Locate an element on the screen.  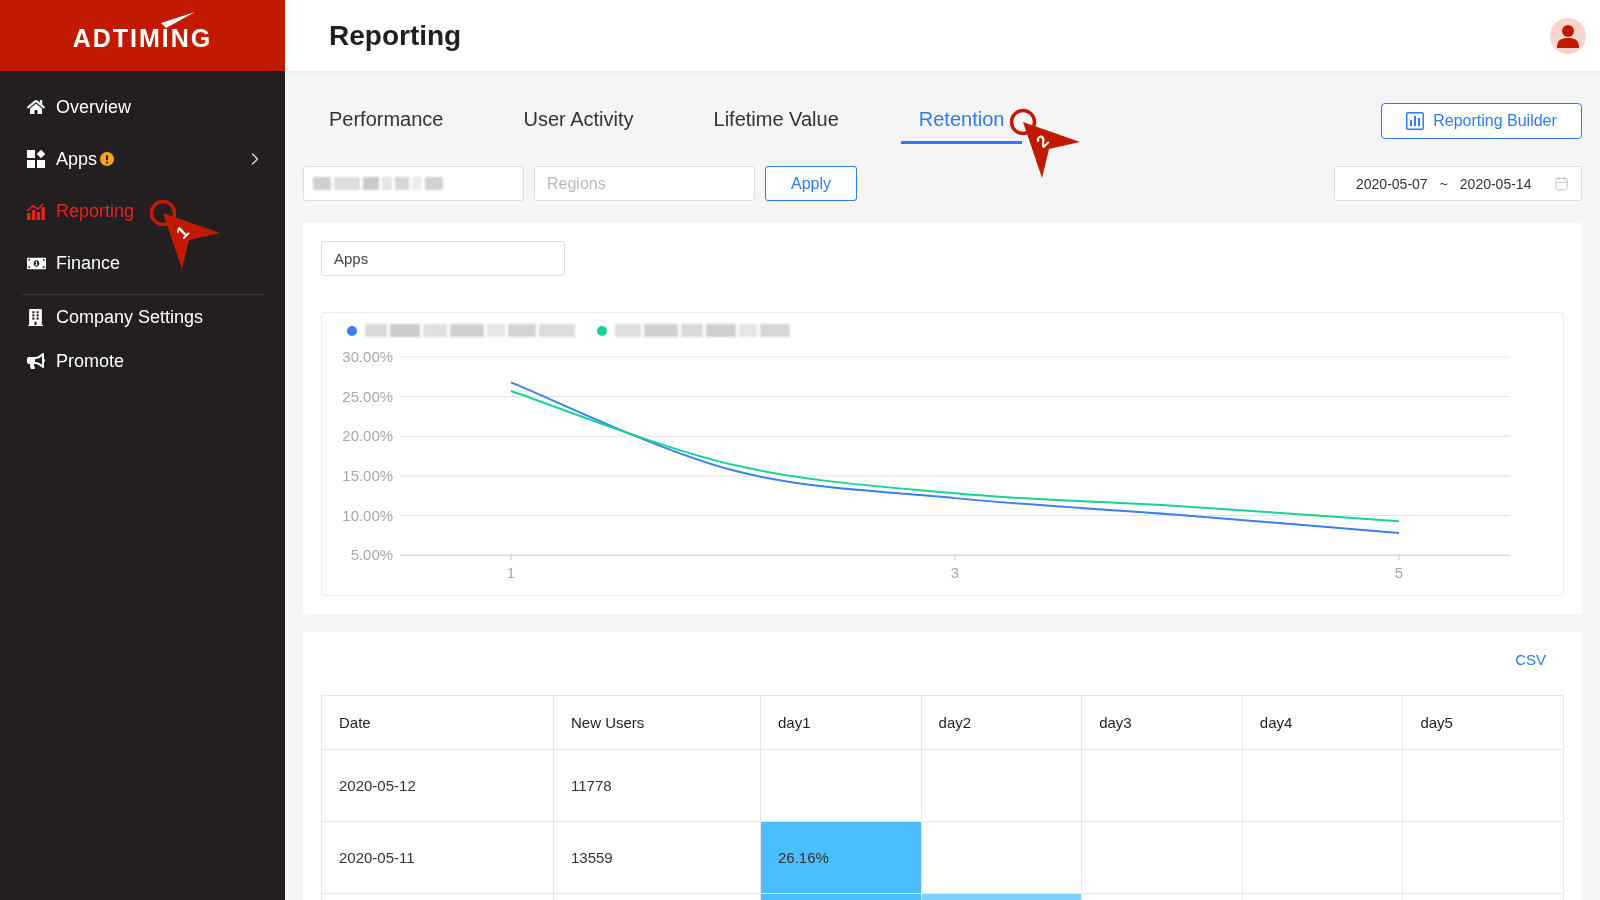
page-title: Reporting is located at coordinates (395, 35).